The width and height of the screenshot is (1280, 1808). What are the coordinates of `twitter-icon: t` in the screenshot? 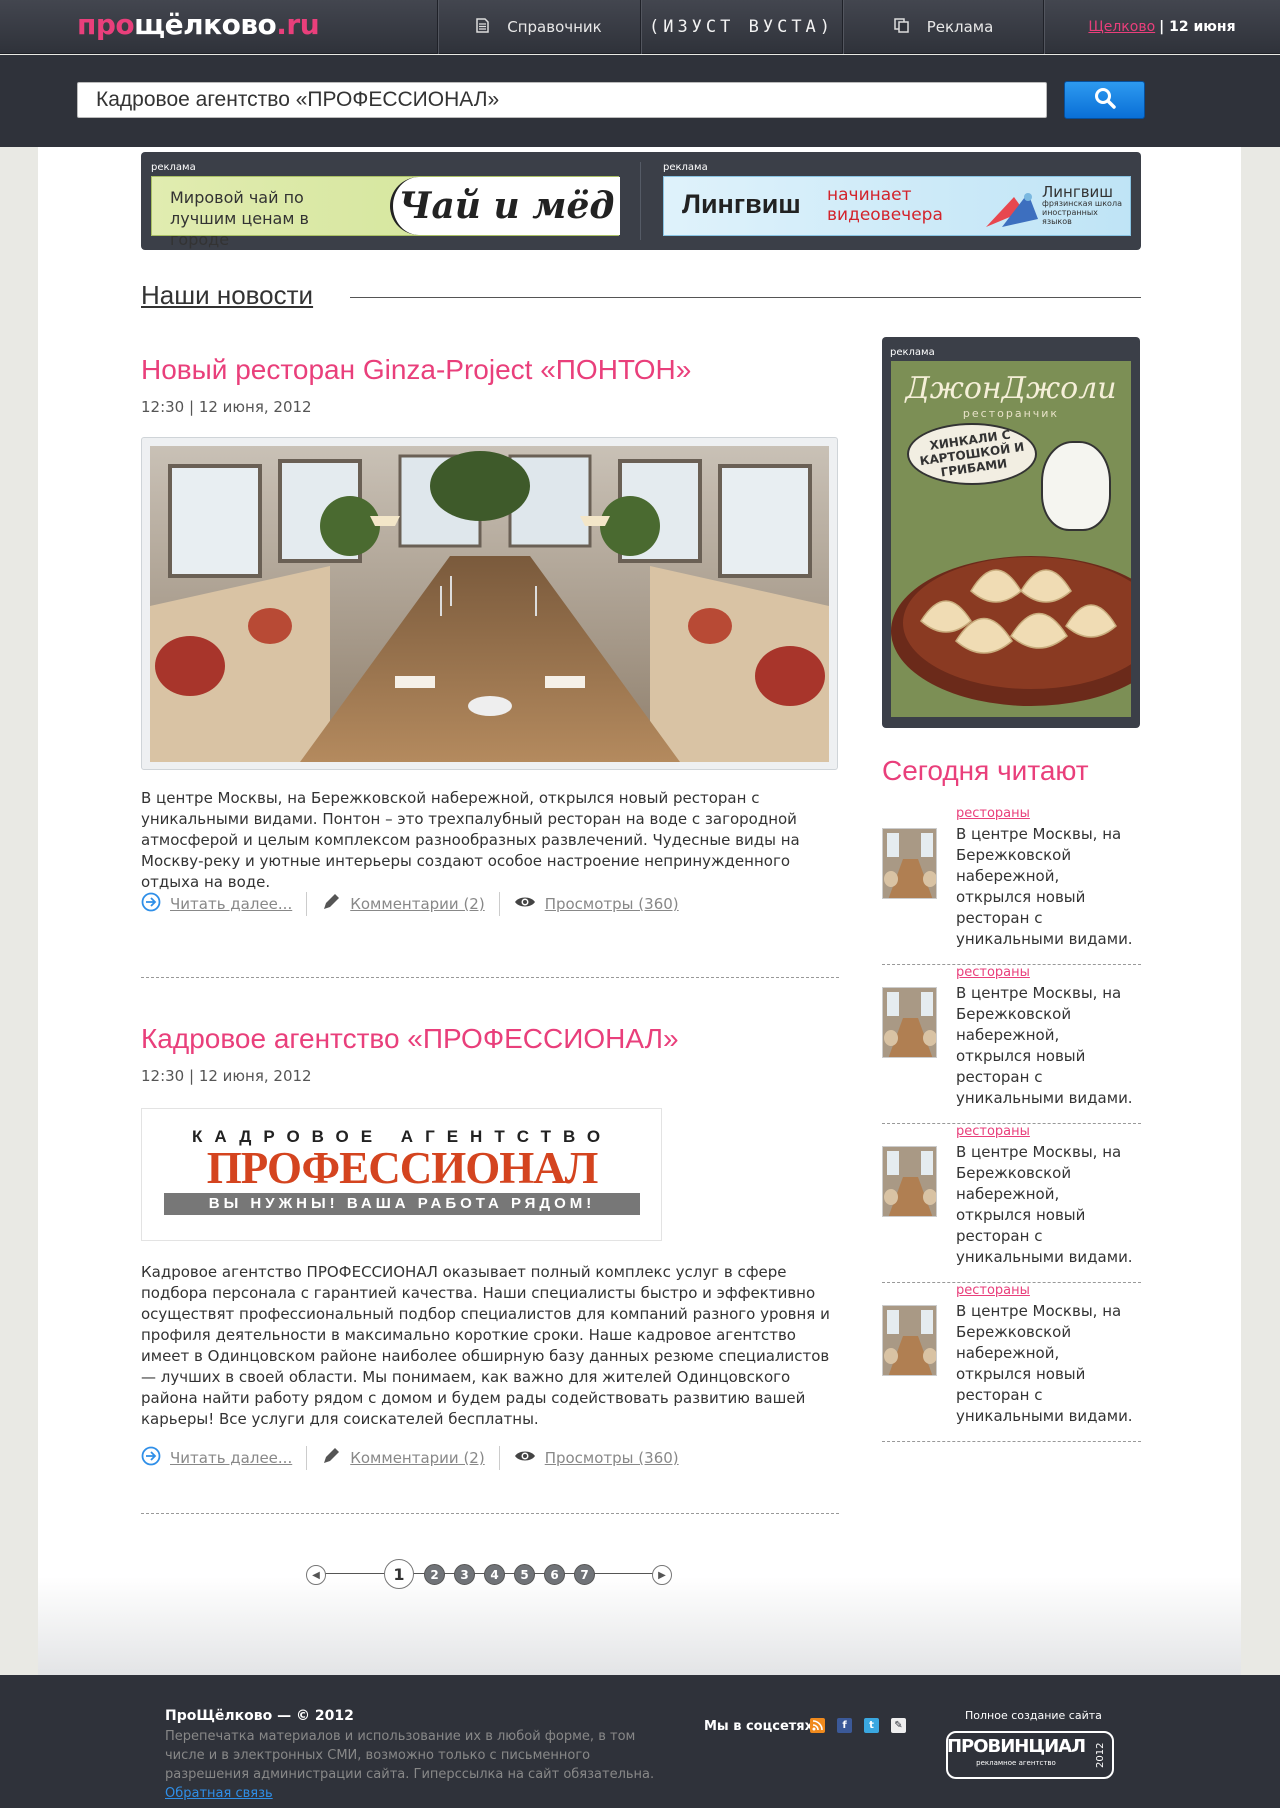 It's located at (871, 1725).